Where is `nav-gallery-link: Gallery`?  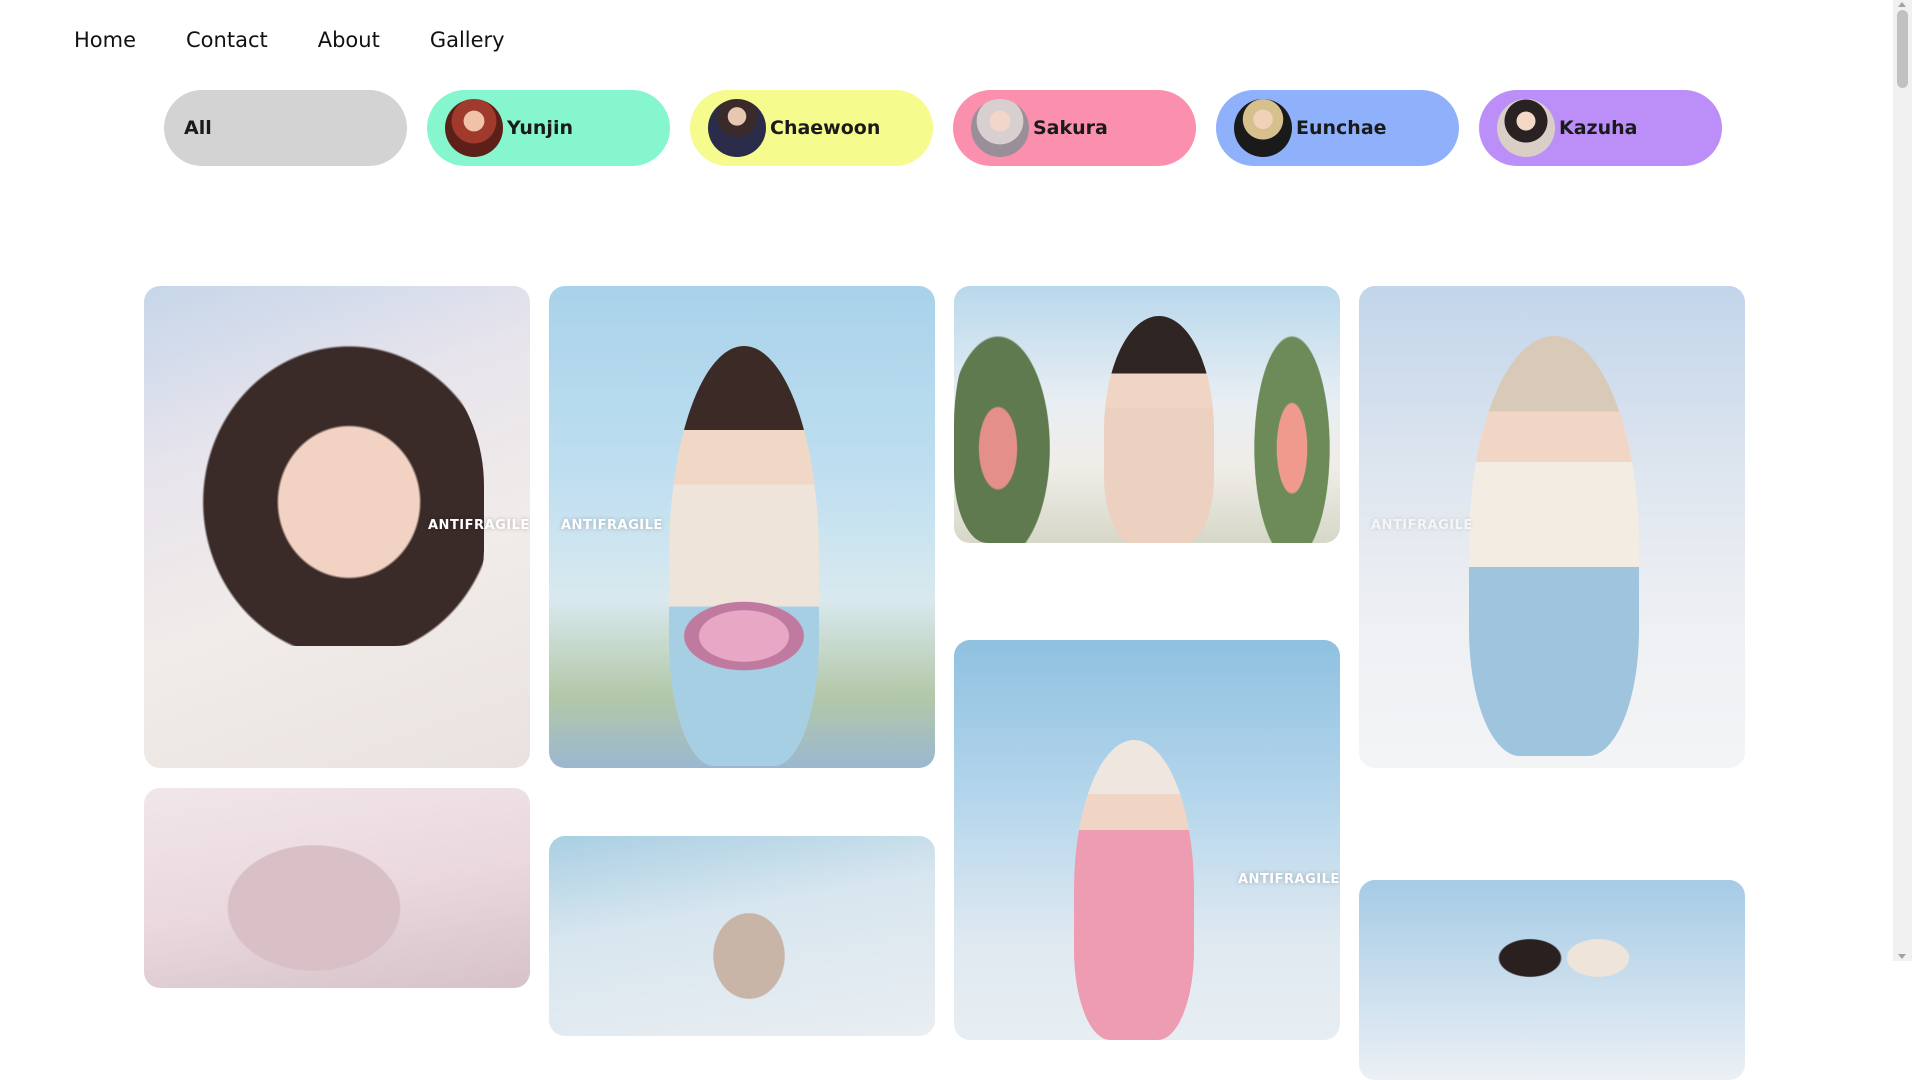 nav-gallery-link: Gallery is located at coordinates (467, 40).